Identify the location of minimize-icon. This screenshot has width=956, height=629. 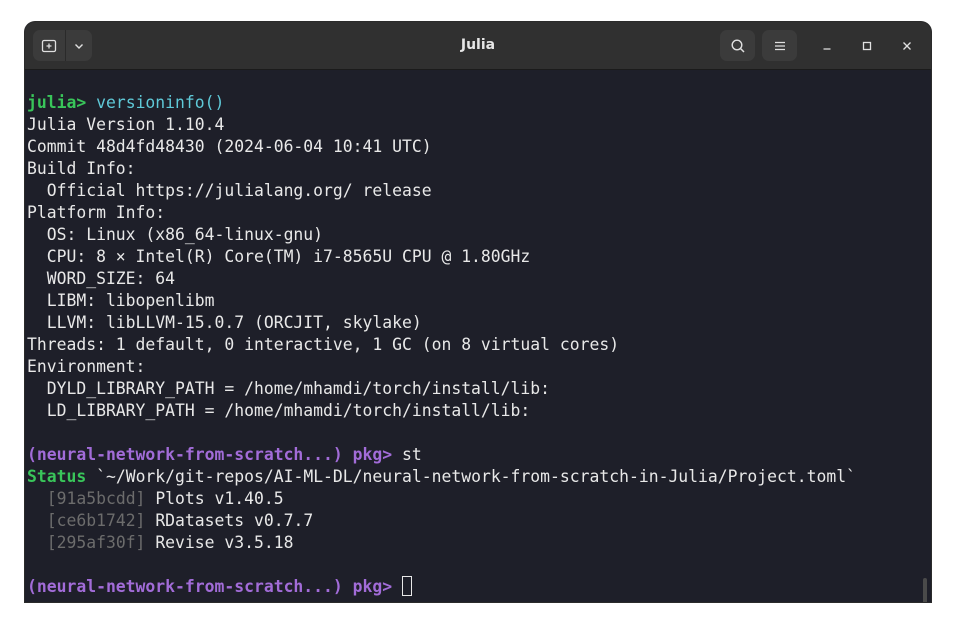
(827, 49).